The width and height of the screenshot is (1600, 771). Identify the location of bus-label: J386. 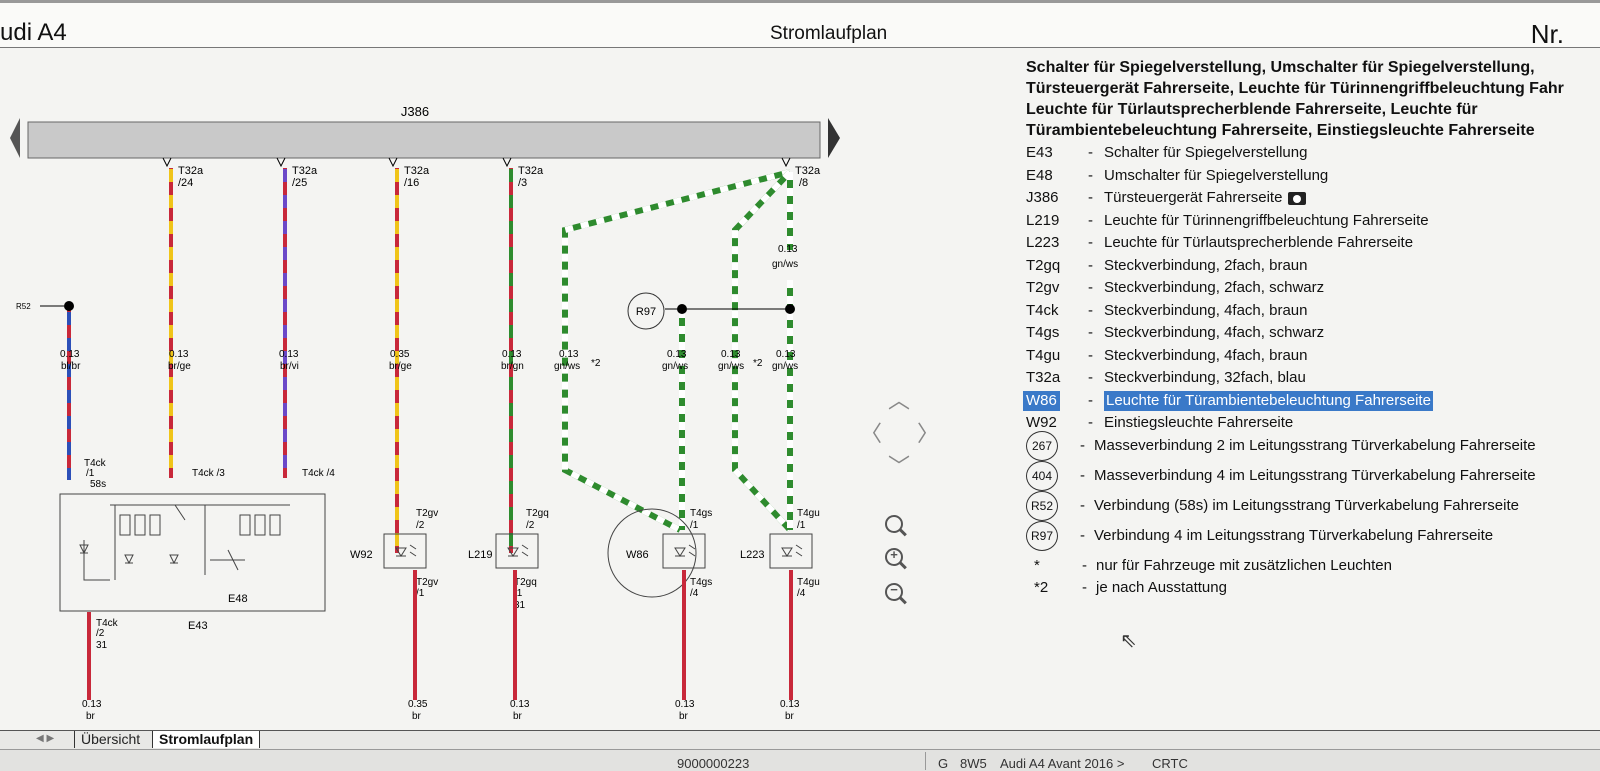
(415, 111).